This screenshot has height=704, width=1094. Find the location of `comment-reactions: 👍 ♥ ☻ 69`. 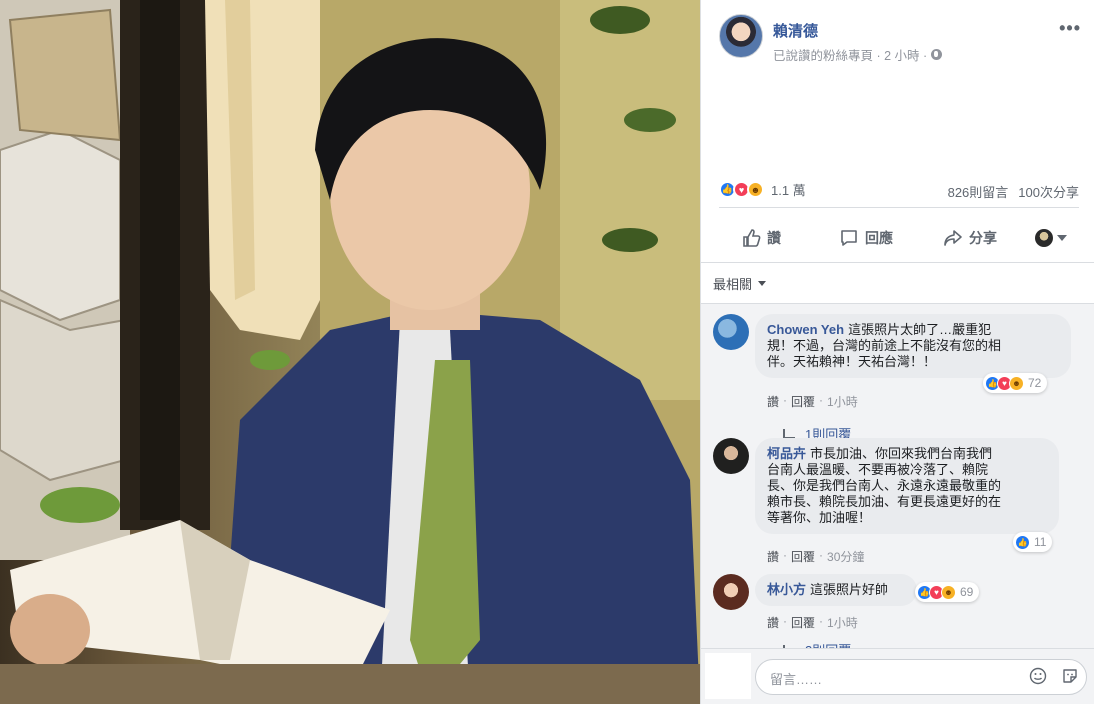

comment-reactions: 👍 ♥ ☻ 69 is located at coordinates (947, 592).